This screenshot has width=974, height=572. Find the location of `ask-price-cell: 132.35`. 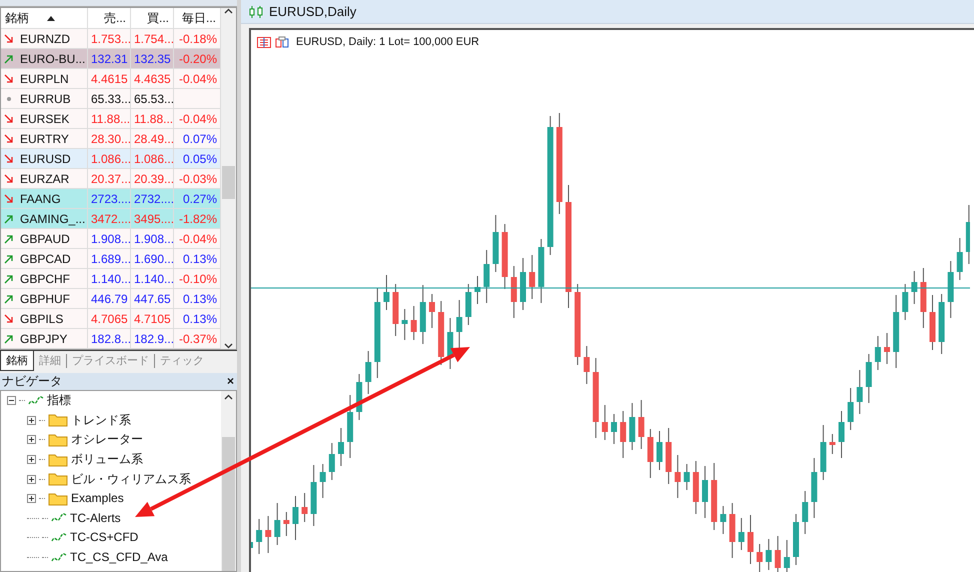

ask-price-cell: 132.35 is located at coordinates (152, 59).